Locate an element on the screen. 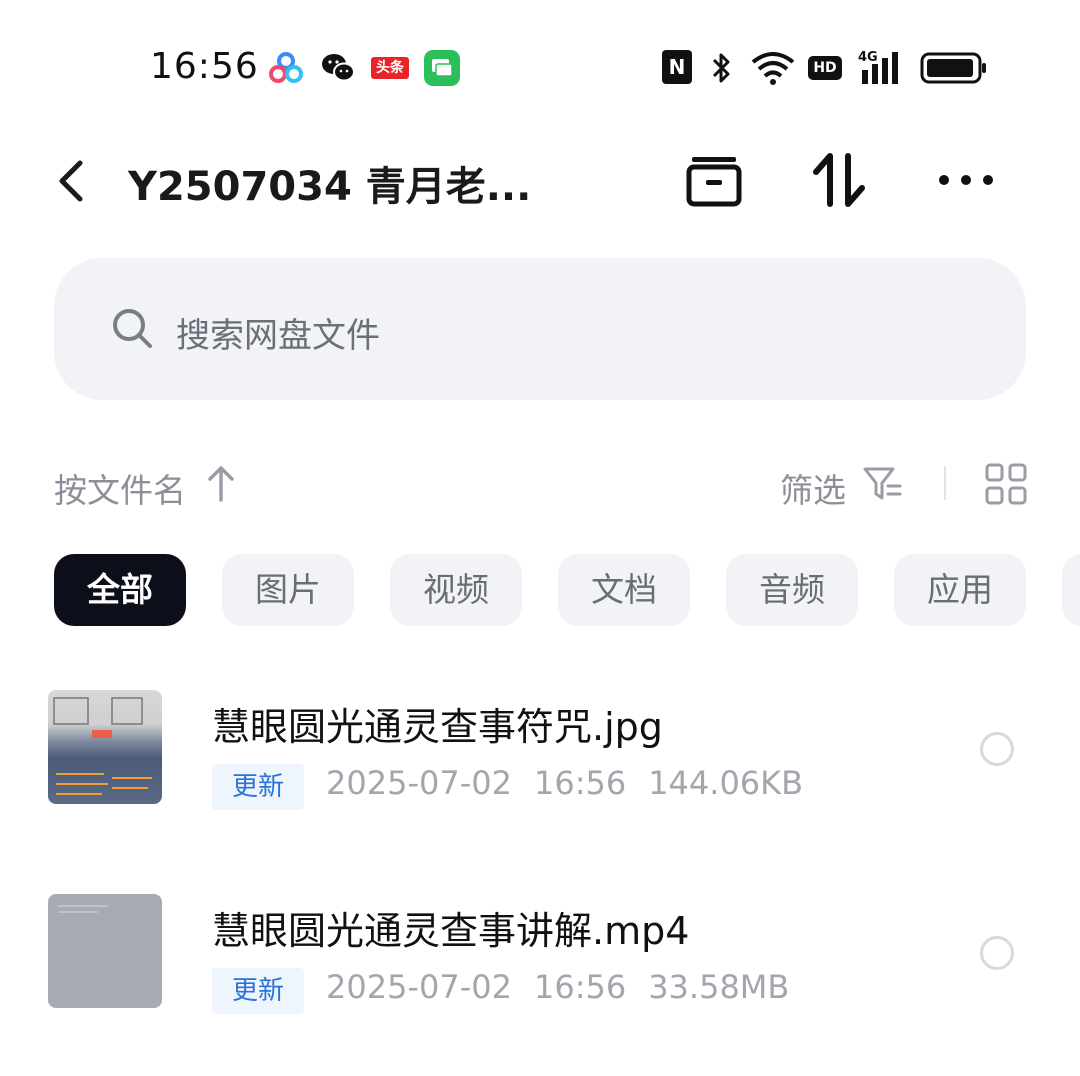 This screenshot has height=1076, width=1080. back-button is located at coordinates (72, 181).